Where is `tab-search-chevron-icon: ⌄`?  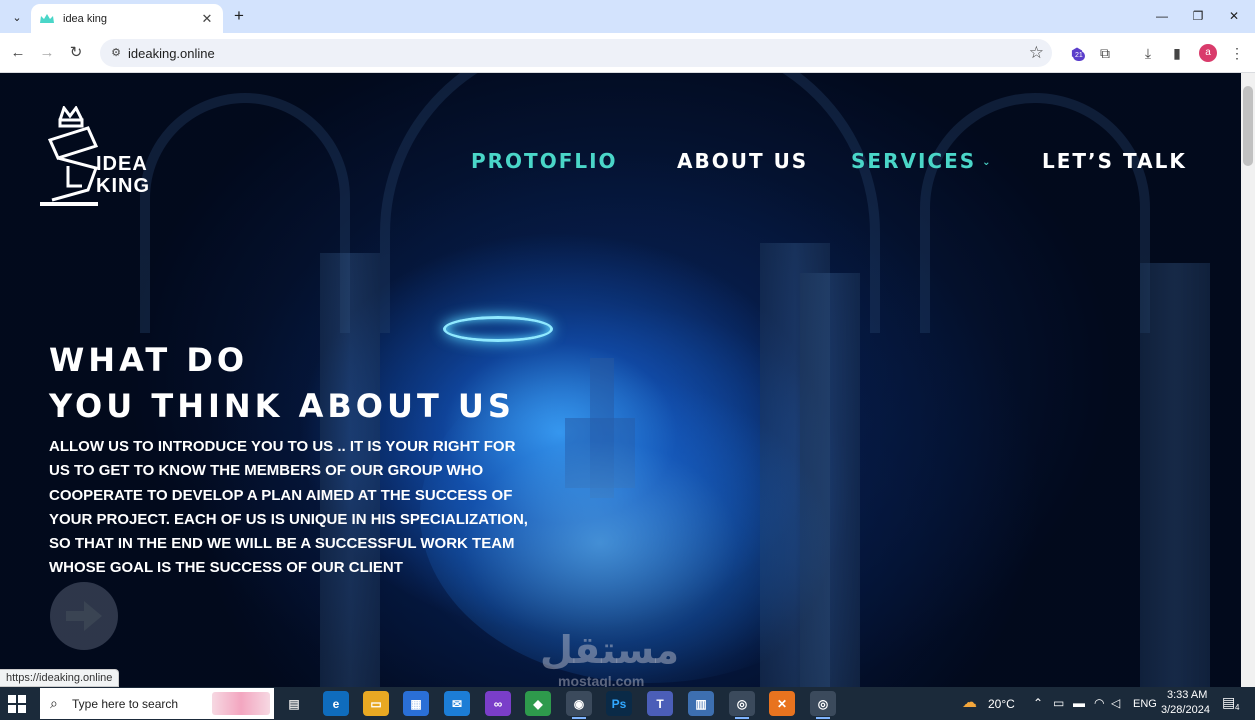 tab-search-chevron-icon: ⌄ is located at coordinates (17, 17).